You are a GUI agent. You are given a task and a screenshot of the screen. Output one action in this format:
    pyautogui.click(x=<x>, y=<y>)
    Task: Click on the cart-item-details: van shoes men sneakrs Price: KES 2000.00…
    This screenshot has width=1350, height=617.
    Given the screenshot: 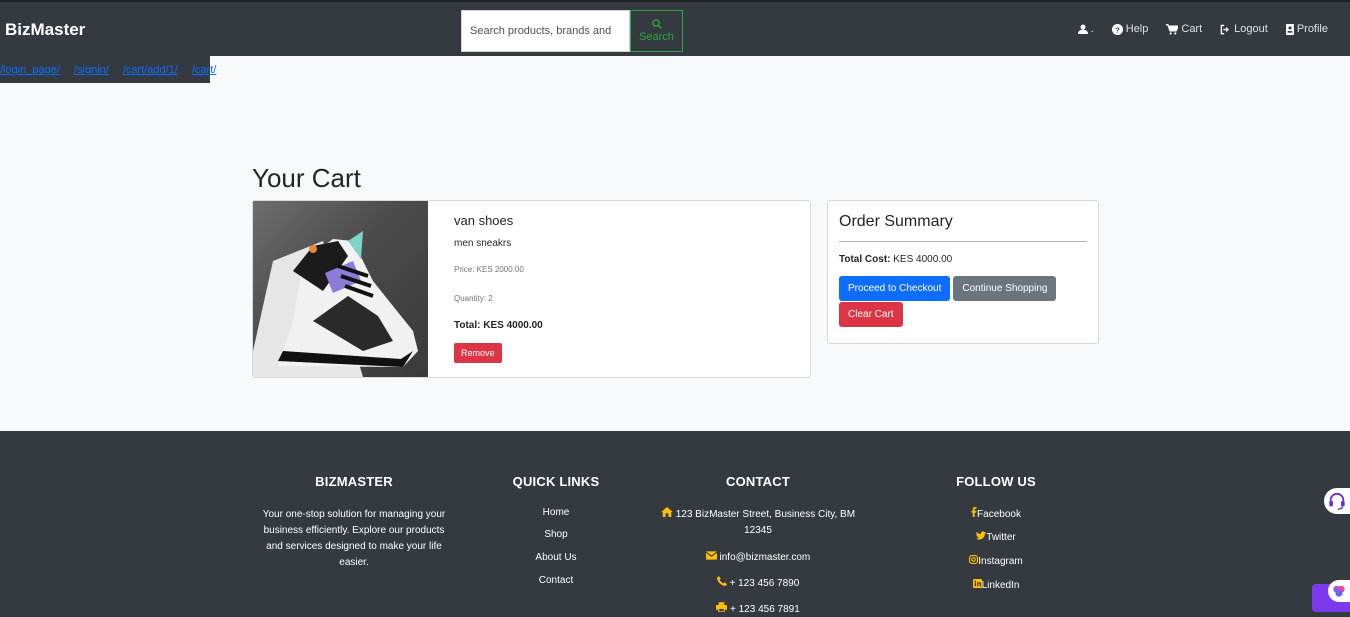 What is the action you would take?
    pyautogui.click(x=498, y=289)
    